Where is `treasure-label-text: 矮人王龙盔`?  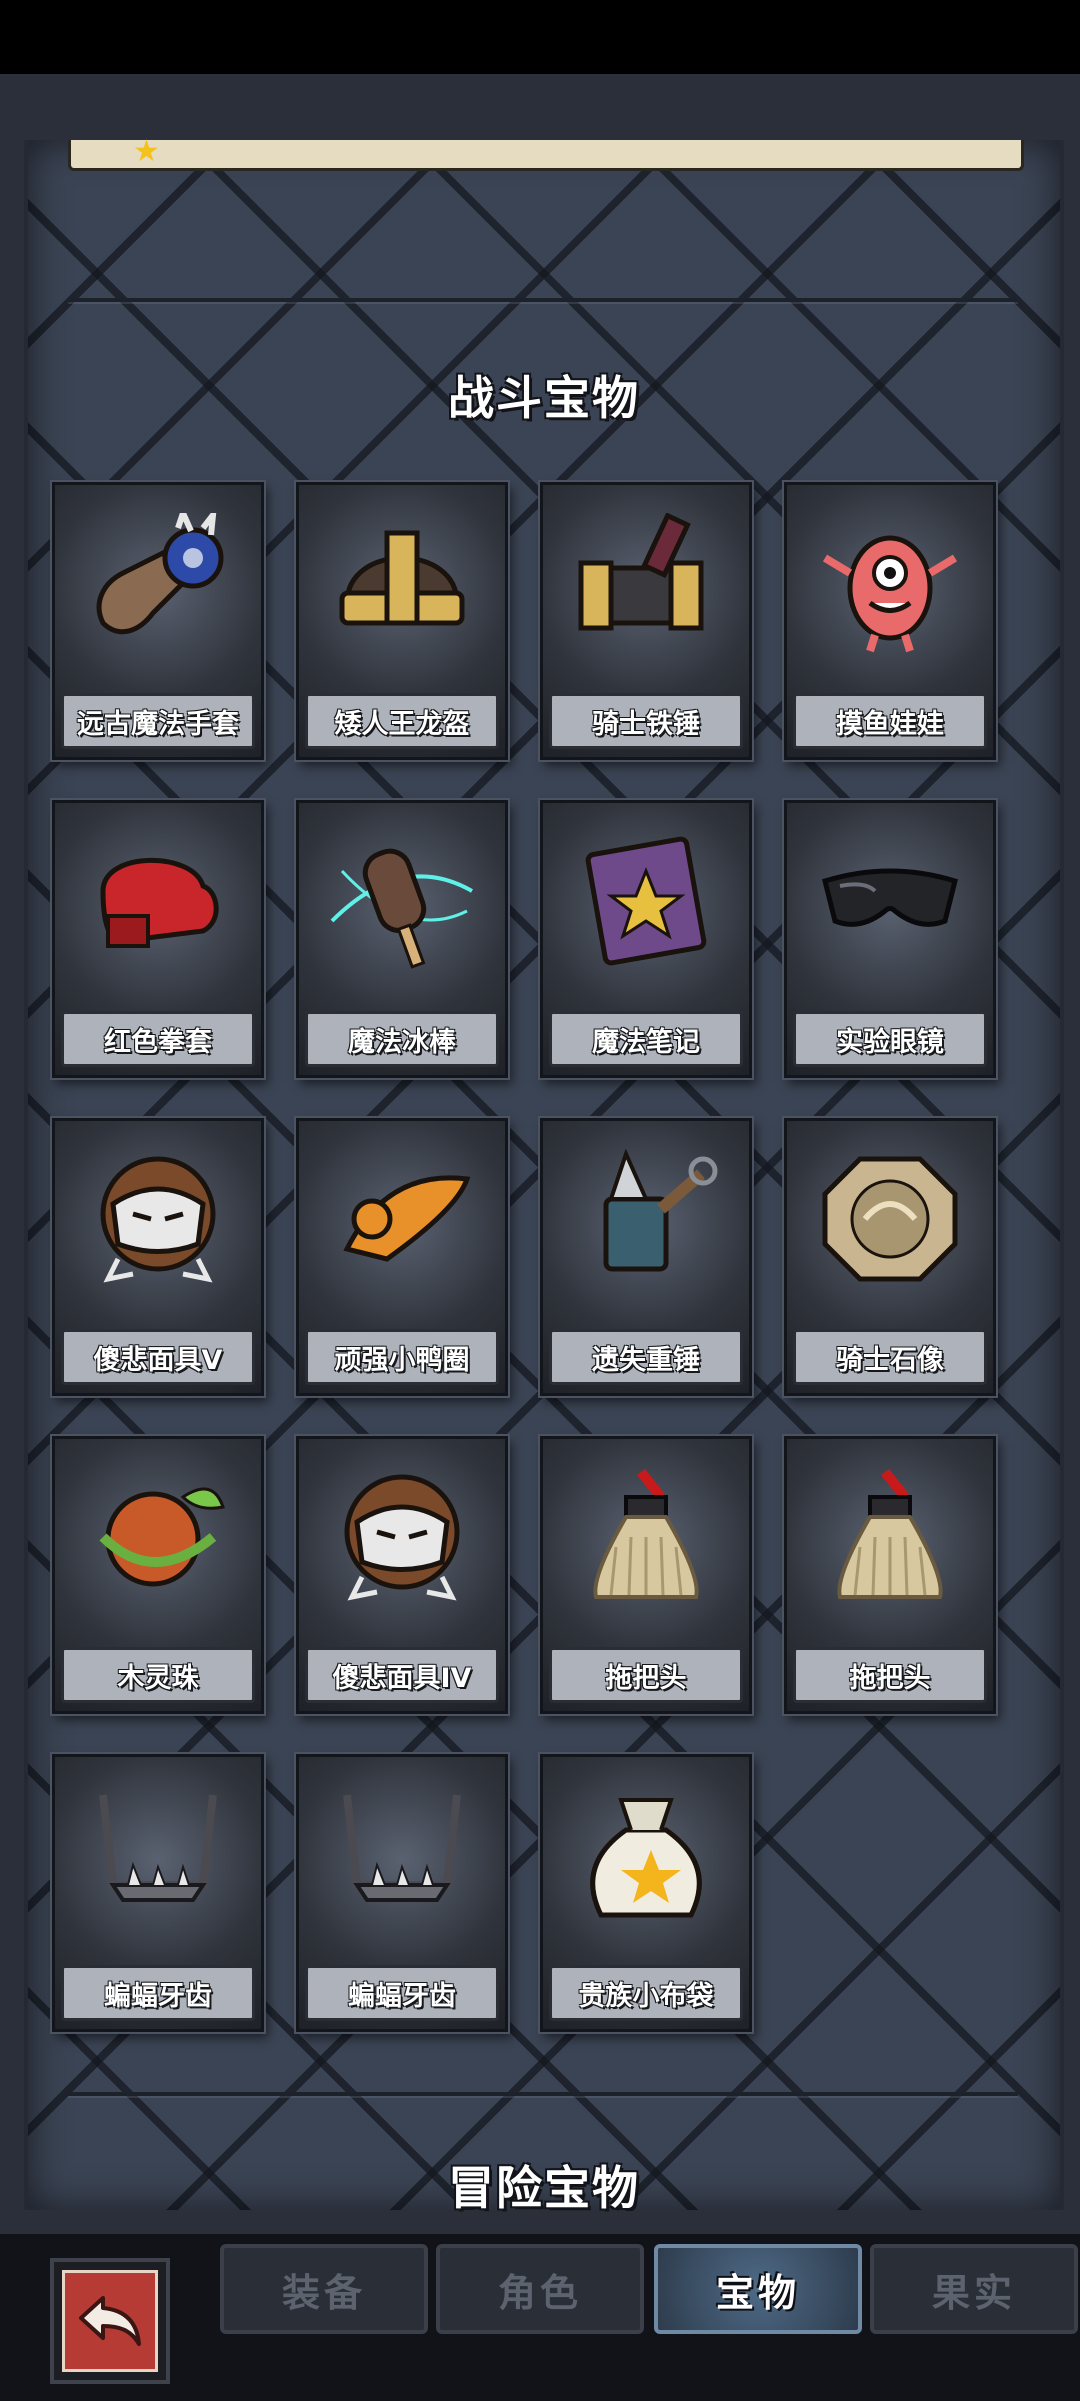
treasure-label-text: 矮人王龙盔 is located at coordinates (402, 724).